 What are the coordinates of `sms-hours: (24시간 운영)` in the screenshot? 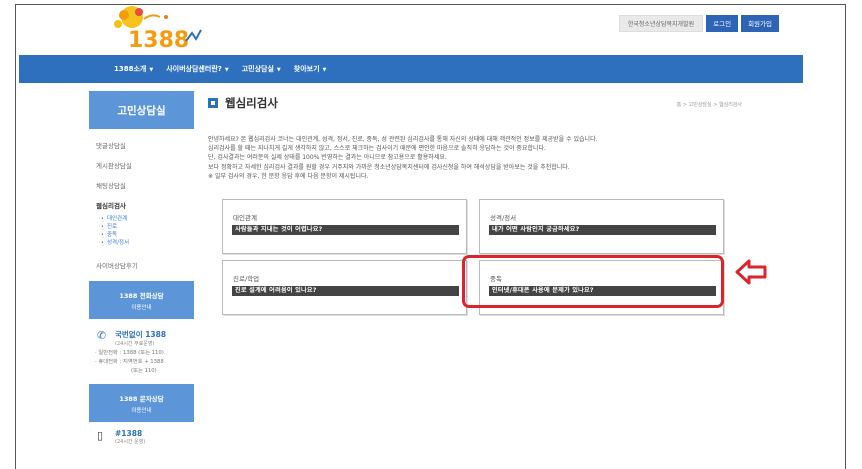 It's located at (130, 442).